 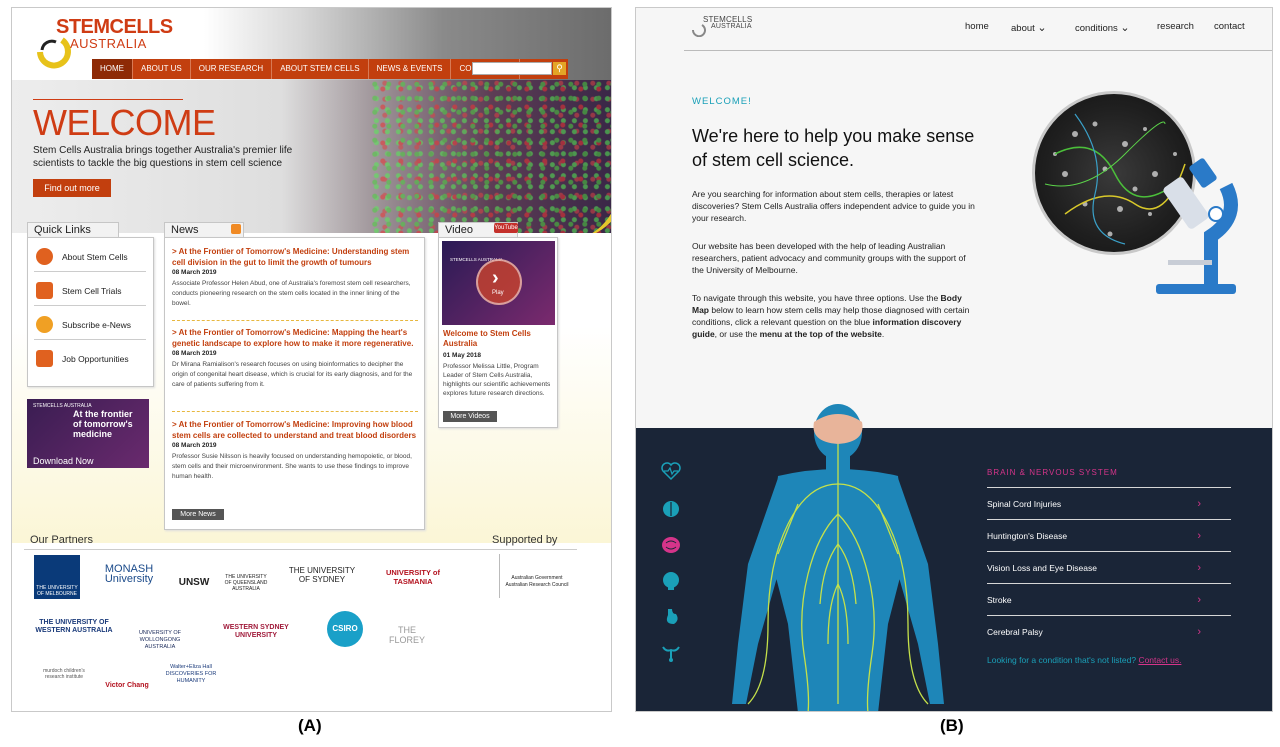 What do you see at coordinates (74, 627) in the screenshot?
I see `partner-logo-uwa: THE UNIVERSITY OF WESTERN AUSTRALIA` at bounding box center [74, 627].